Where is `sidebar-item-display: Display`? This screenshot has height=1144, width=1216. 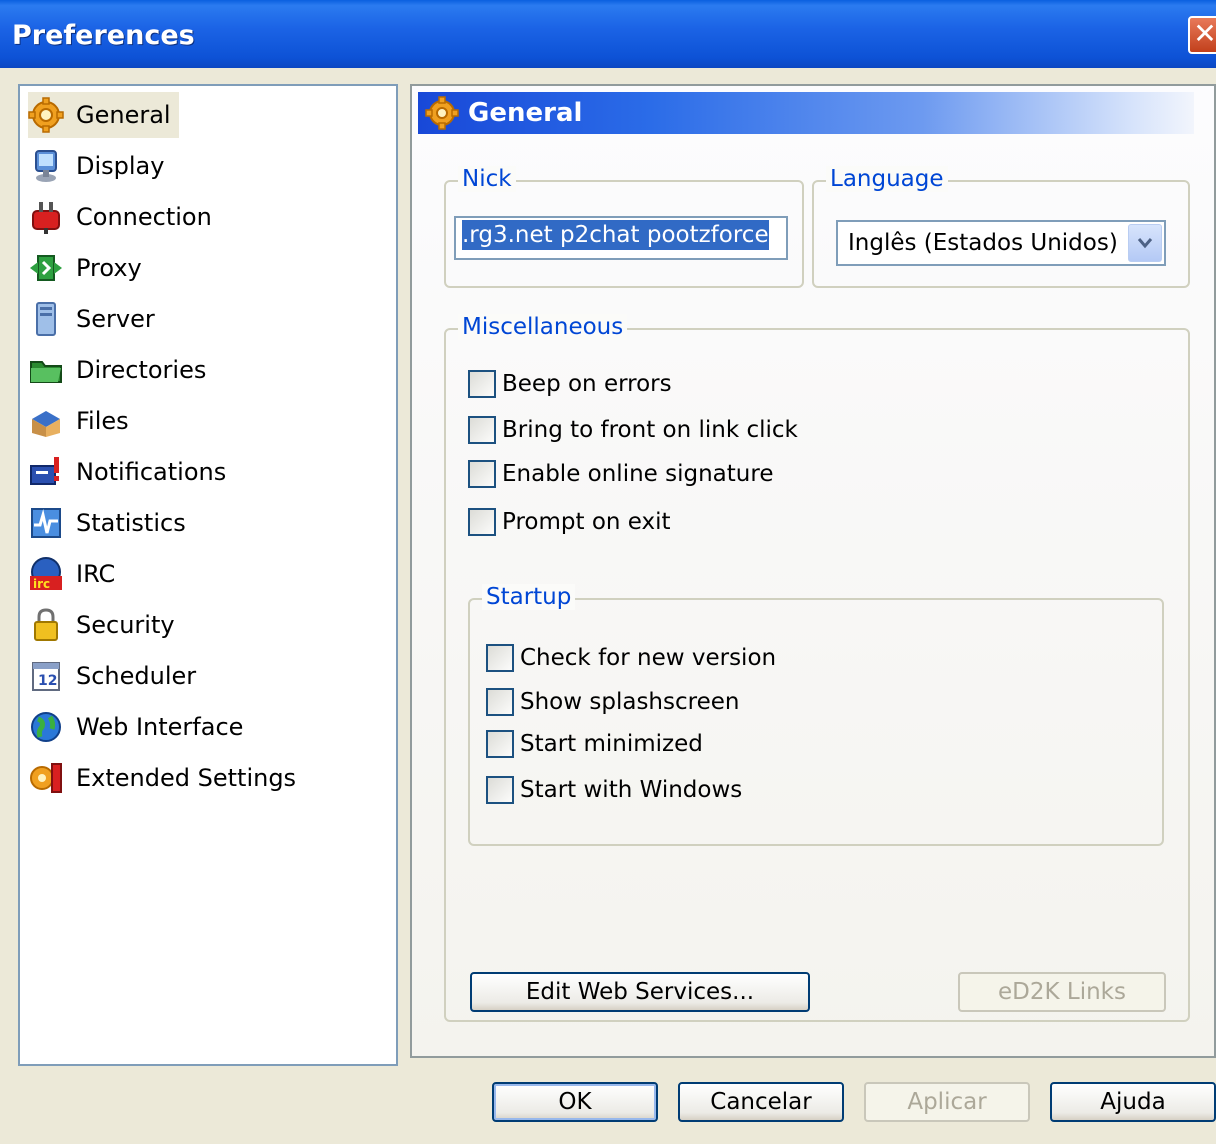
sidebar-item-display: Display is located at coordinates (100, 166).